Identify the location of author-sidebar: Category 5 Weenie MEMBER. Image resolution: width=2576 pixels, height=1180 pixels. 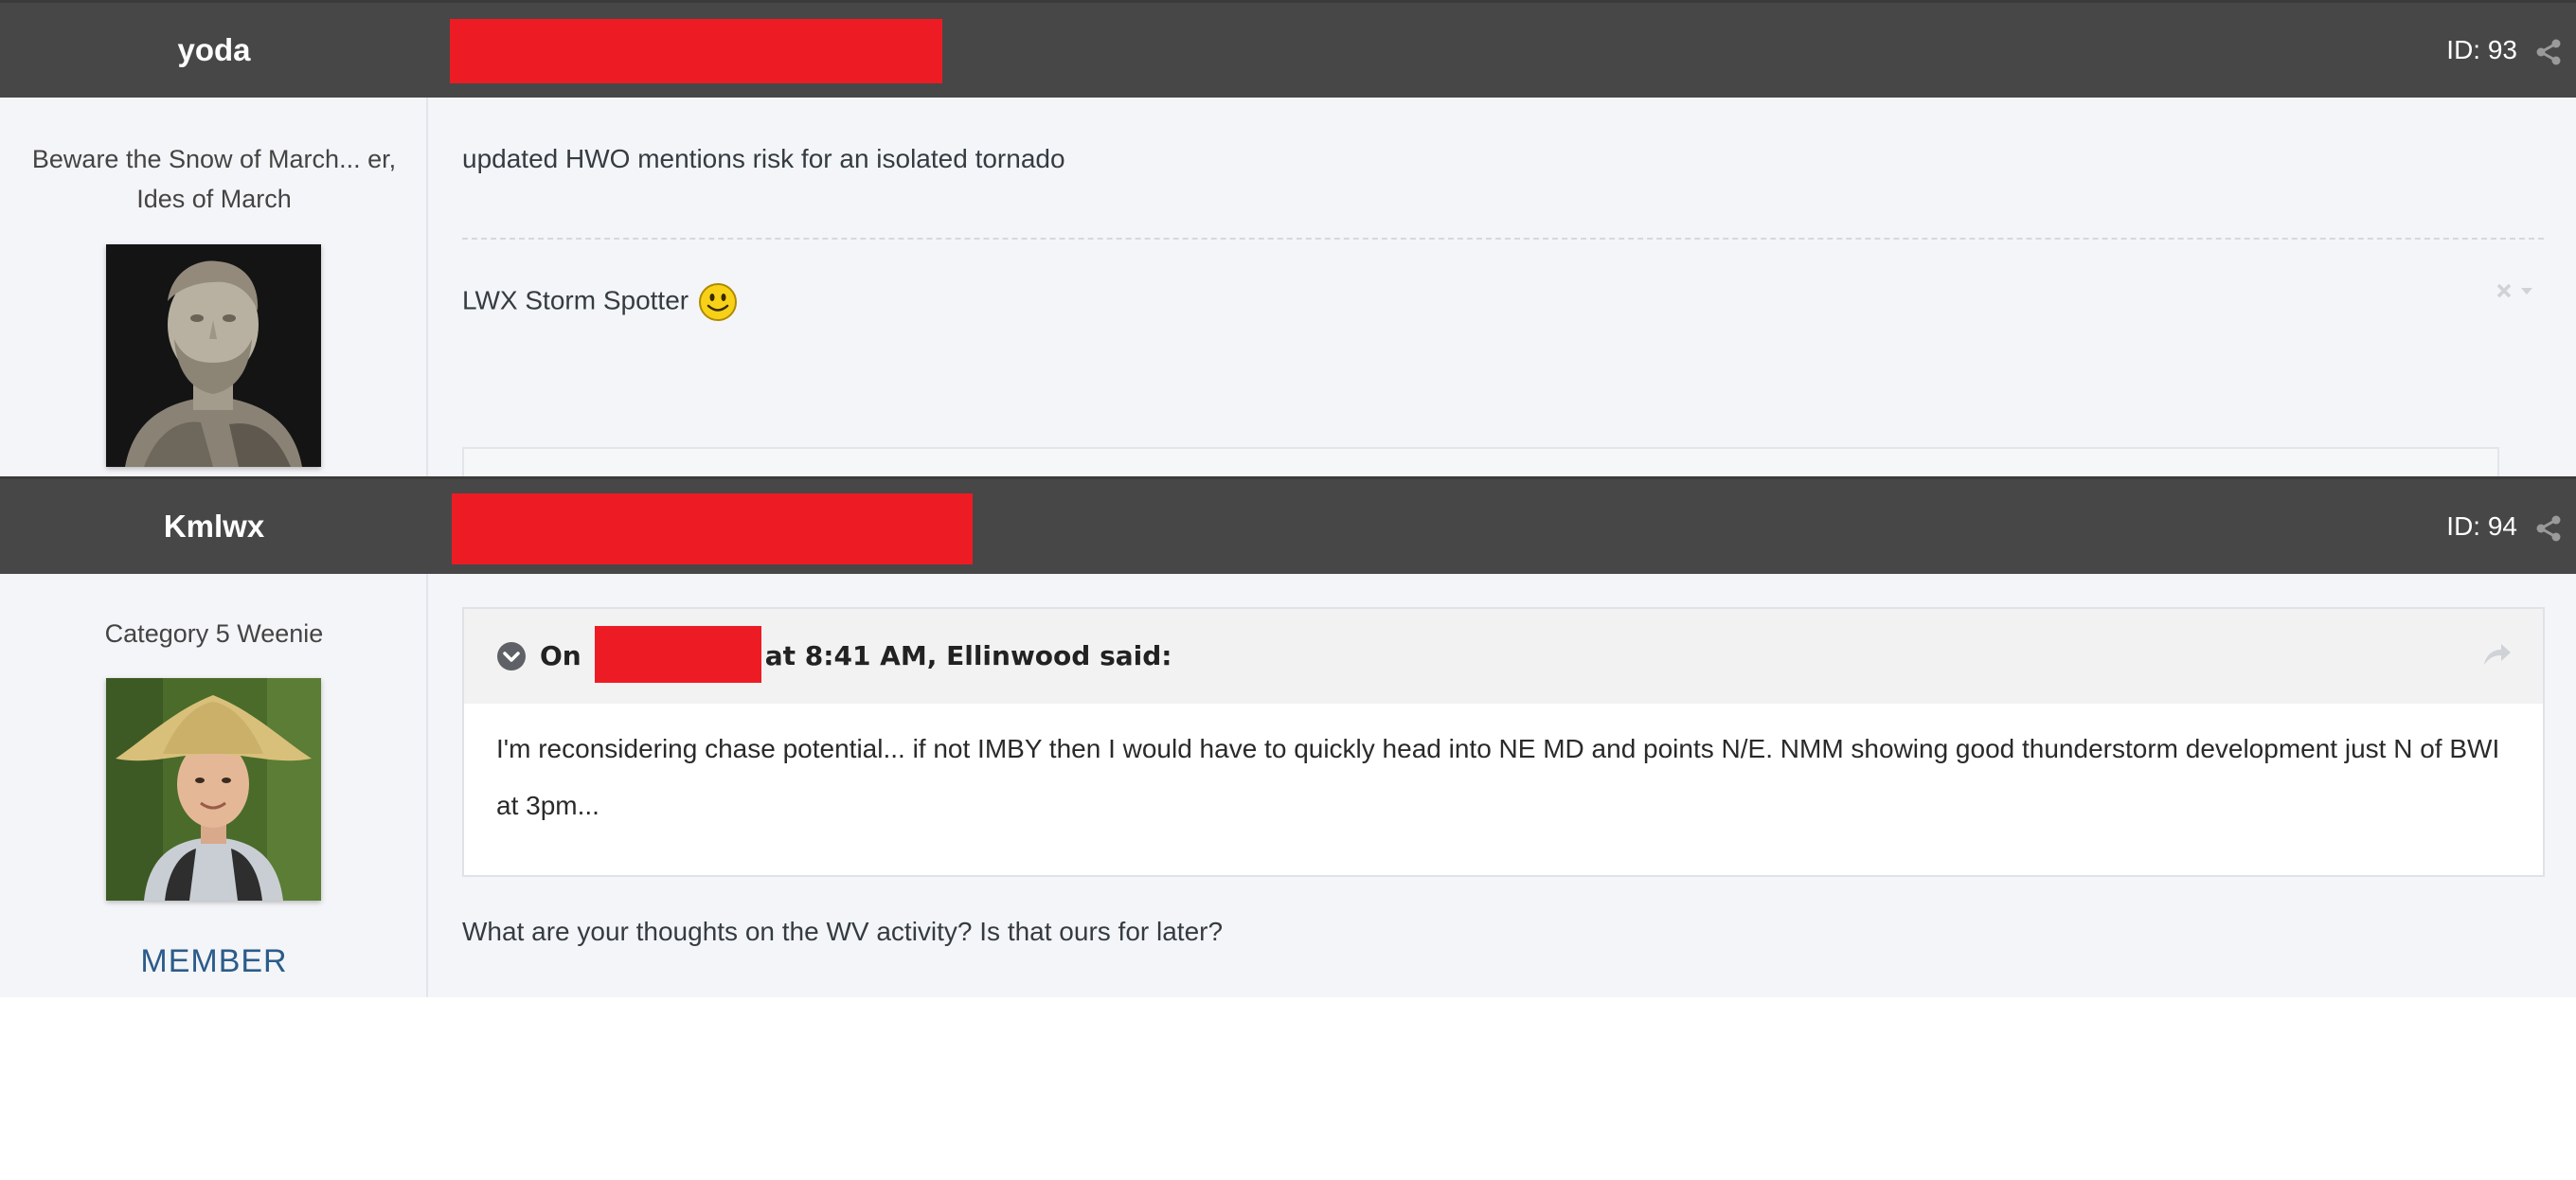
(214, 785).